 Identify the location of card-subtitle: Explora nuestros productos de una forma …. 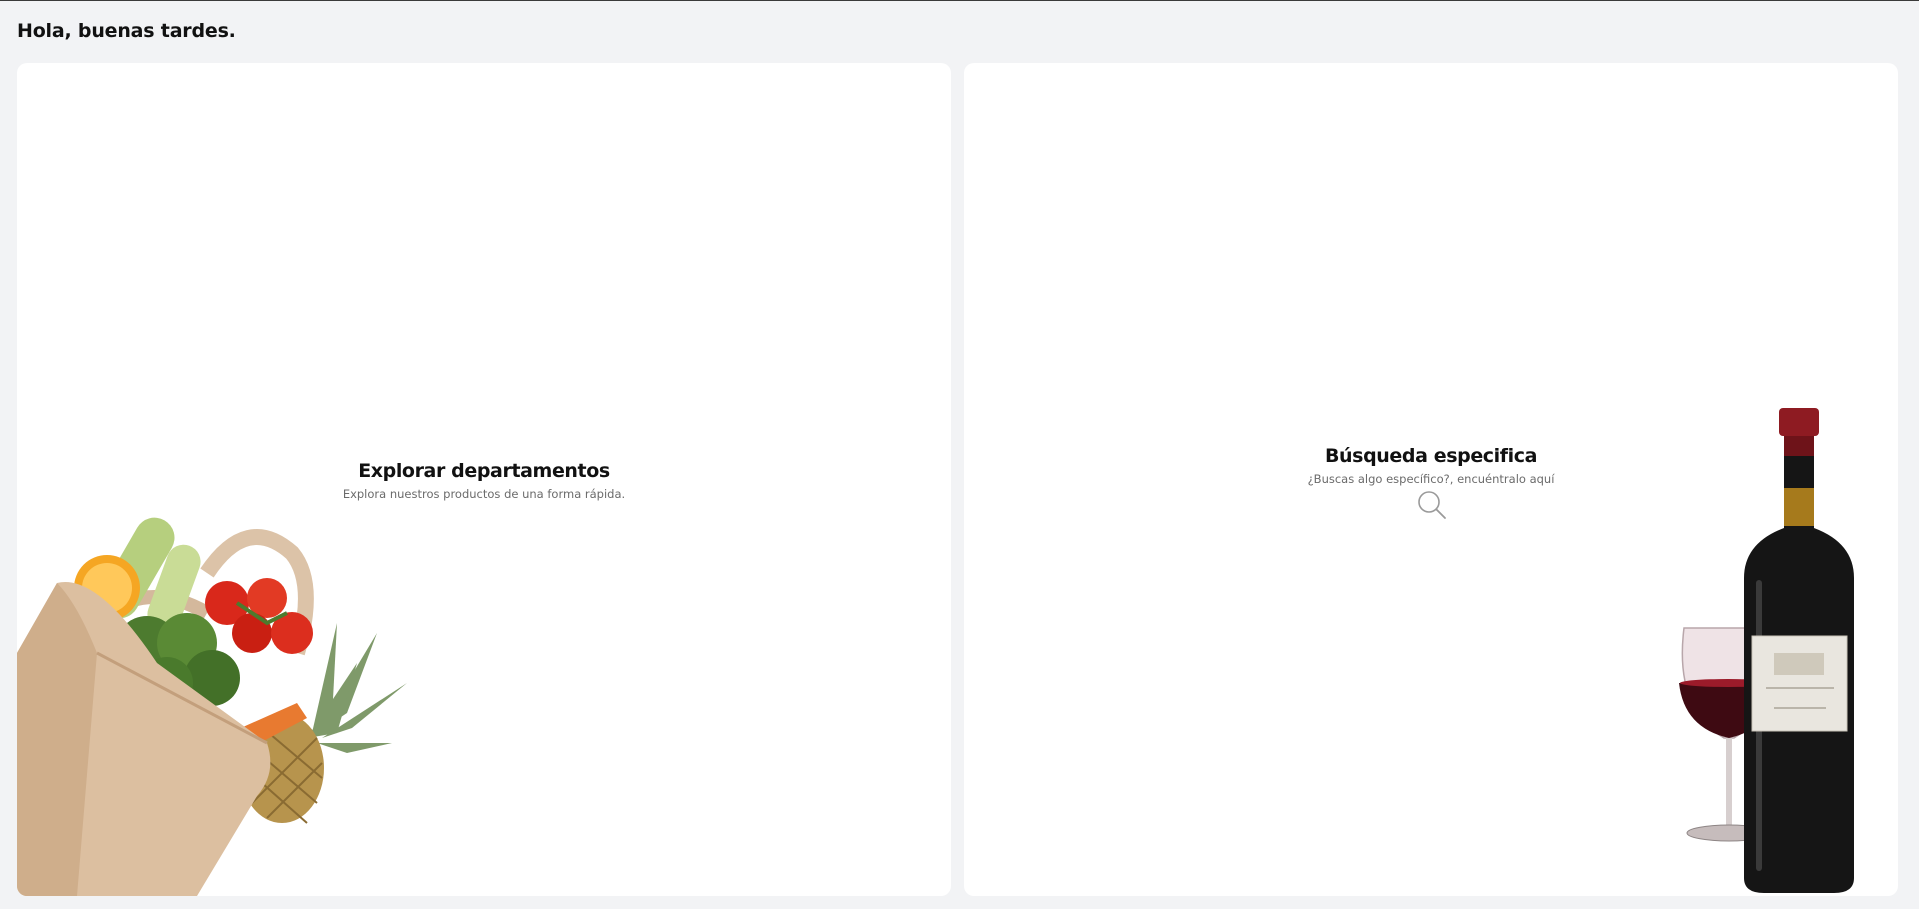
(484, 494).